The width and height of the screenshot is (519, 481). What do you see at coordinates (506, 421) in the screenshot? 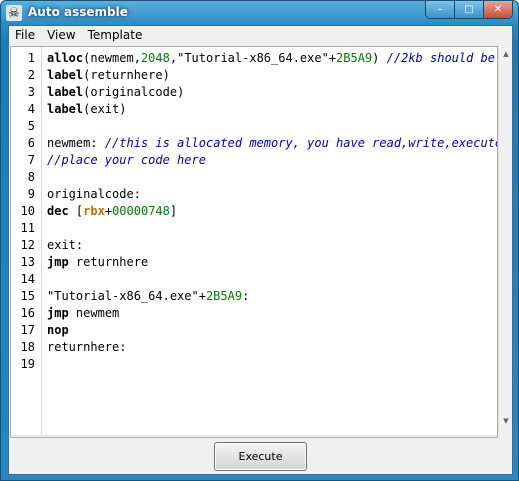
I see `scroll-down-icon: ▼` at bounding box center [506, 421].